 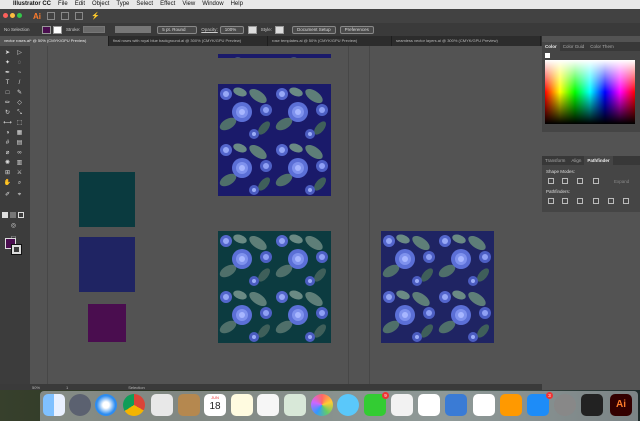 What do you see at coordinates (94, 29) in the screenshot?
I see `stroke-weight-field` at bounding box center [94, 29].